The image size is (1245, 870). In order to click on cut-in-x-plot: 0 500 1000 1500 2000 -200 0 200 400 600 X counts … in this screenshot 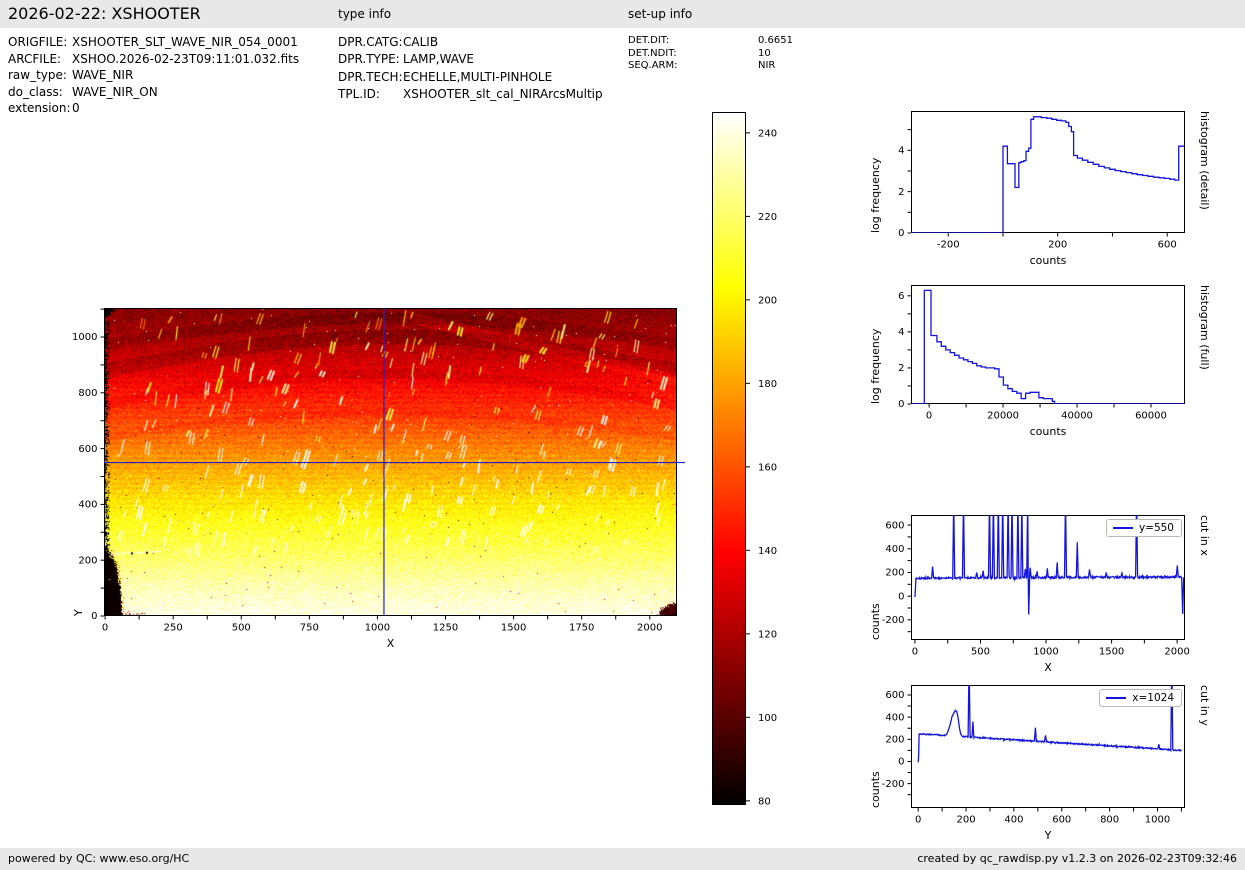, I will do `click(1040, 594)`.